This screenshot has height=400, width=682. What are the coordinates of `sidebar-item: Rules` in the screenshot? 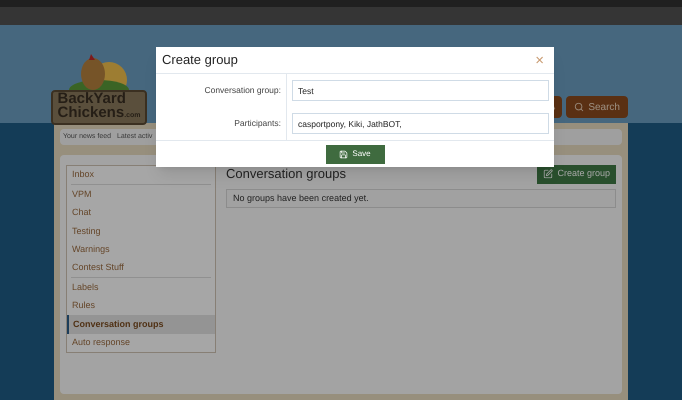 It's located at (141, 306).